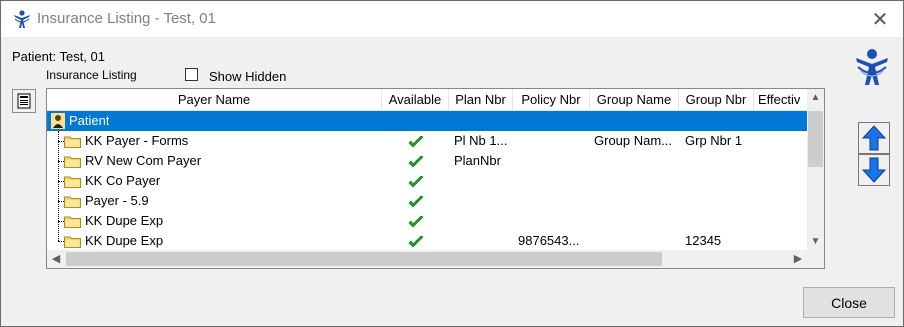  I want to click on window-title: Insurance Listing - Test, 01, so click(126, 18).